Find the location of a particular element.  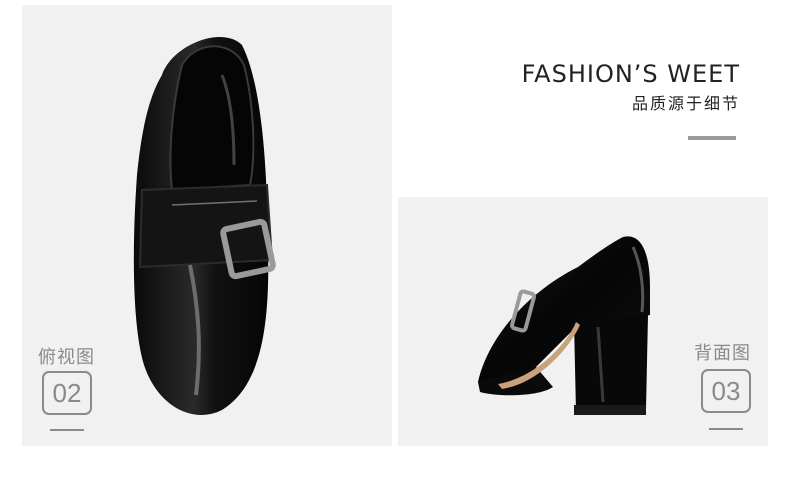

accent-bar is located at coordinates (712, 138).